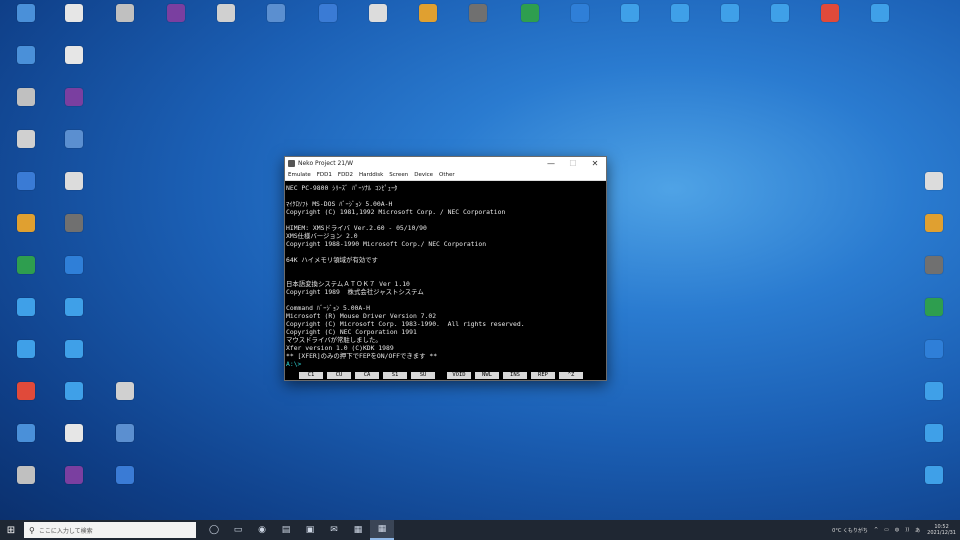 Image resolution: width=960 pixels, height=540 pixels. What do you see at coordinates (358, 530) in the screenshot?
I see `app-icon: ▦` at bounding box center [358, 530].